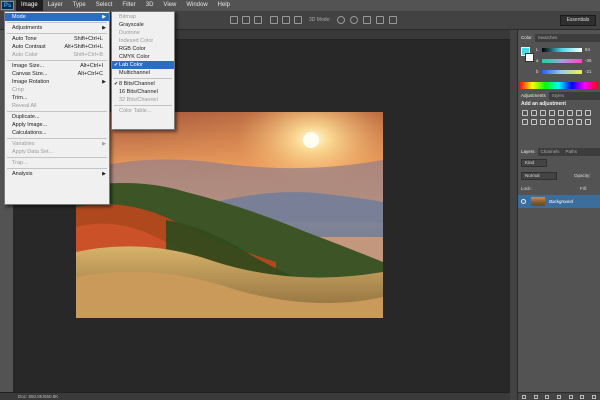  What do you see at coordinates (354, 20) in the screenshot?
I see `roll-3d-icon` at bounding box center [354, 20].